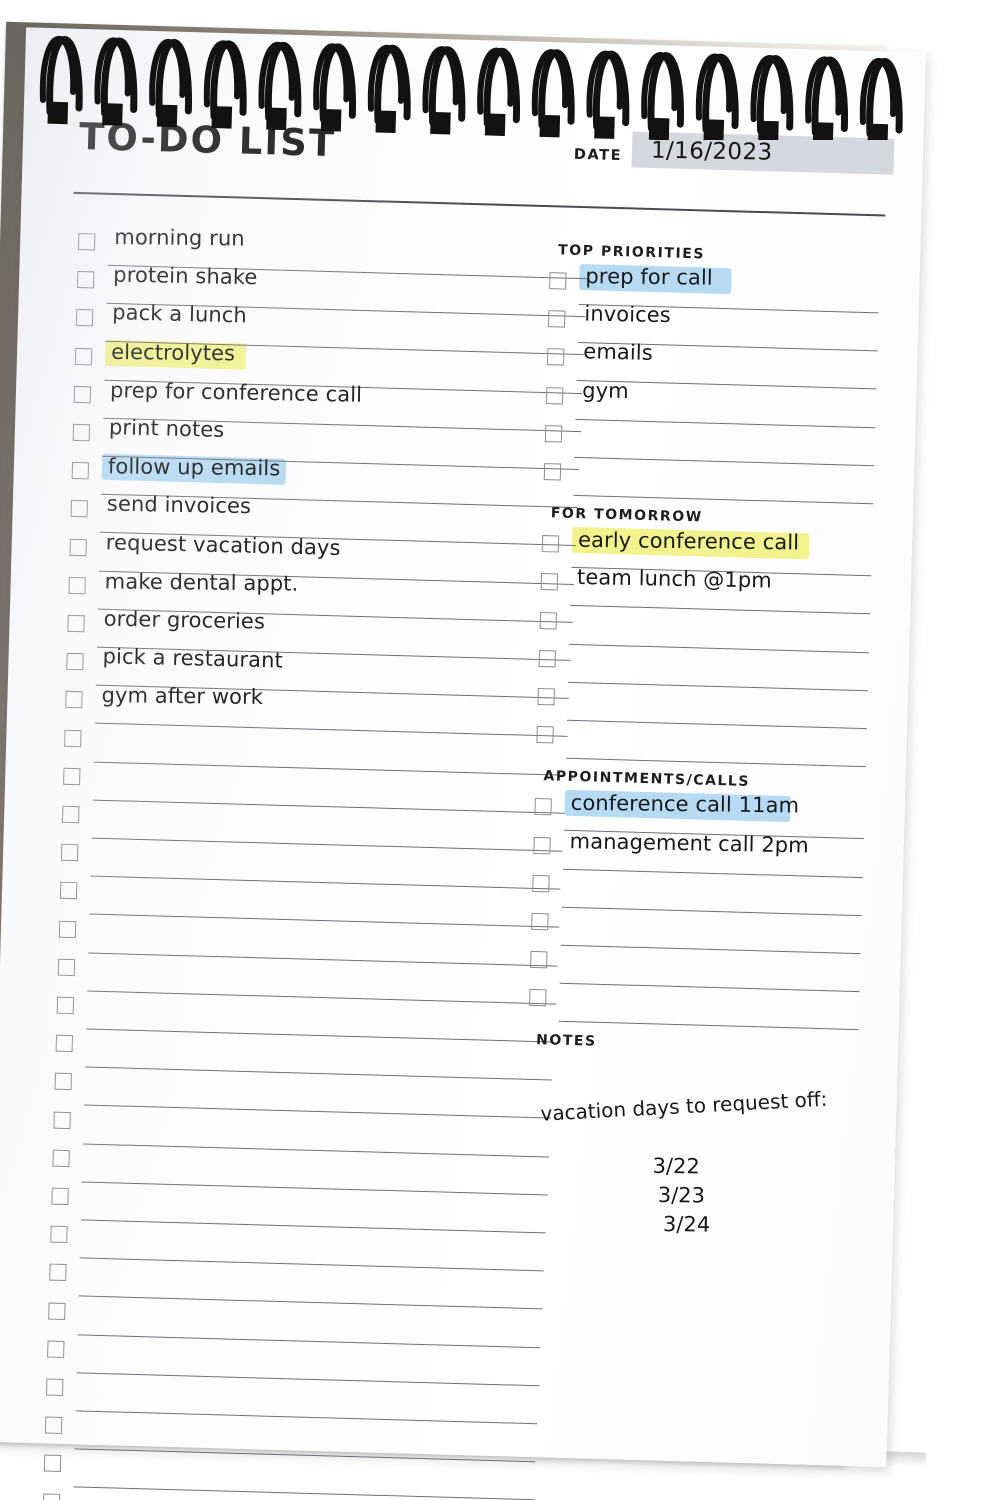  I want to click on todo-item-label: early conference call, so click(688, 541).